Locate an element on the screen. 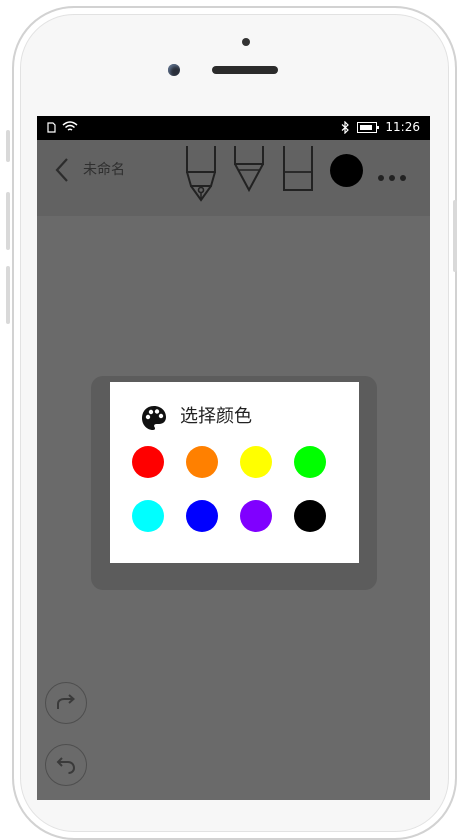 Image resolution: width=463 pixels, height=840 pixels. marker-icon is located at coordinates (249, 169).